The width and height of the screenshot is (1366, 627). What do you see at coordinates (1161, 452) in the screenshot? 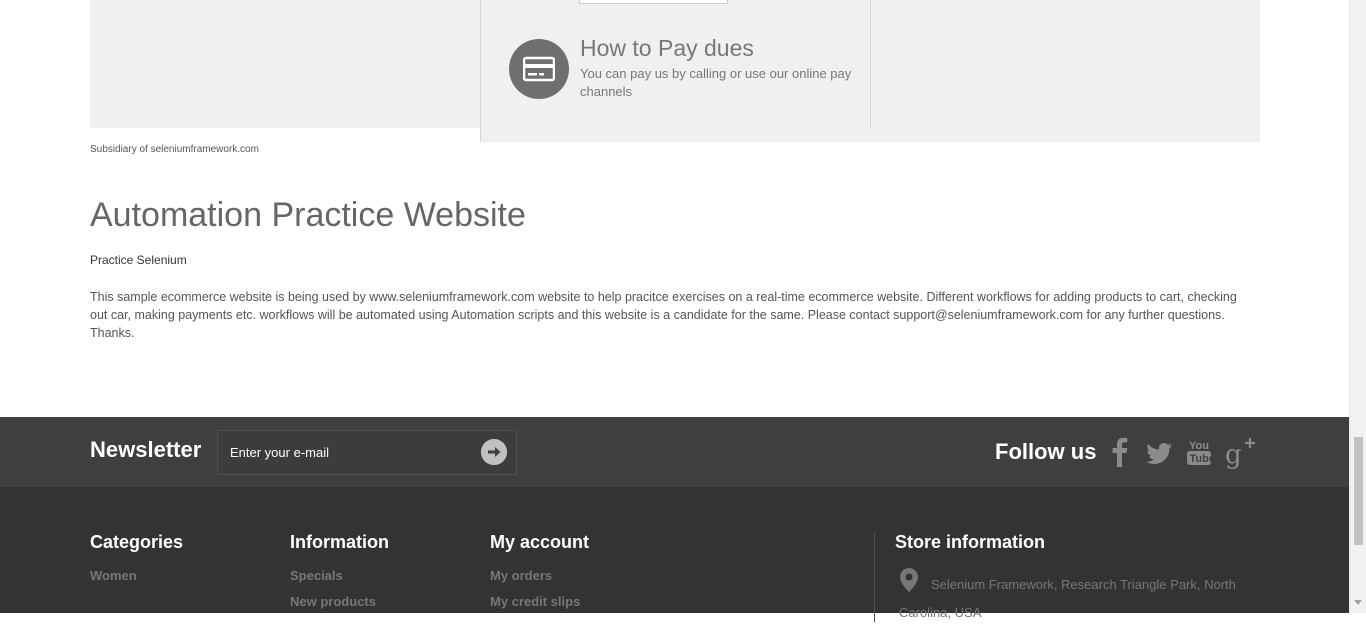
I see `twitter-icon` at bounding box center [1161, 452].